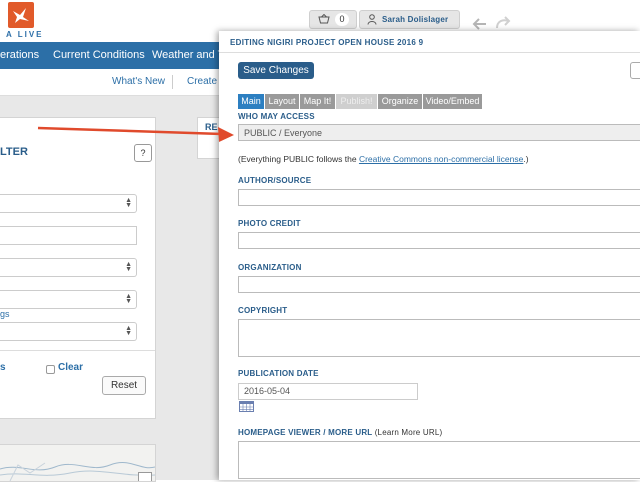 The width and height of the screenshot is (640, 482). Describe the element at coordinates (480, 23) in the screenshot. I see `undo-icon` at that location.